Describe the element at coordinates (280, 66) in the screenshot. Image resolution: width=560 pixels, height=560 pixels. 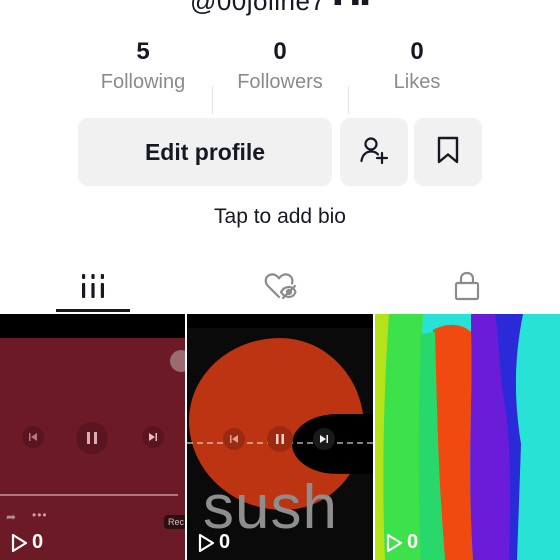
I see `stat-followers: 0 Followers` at that location.